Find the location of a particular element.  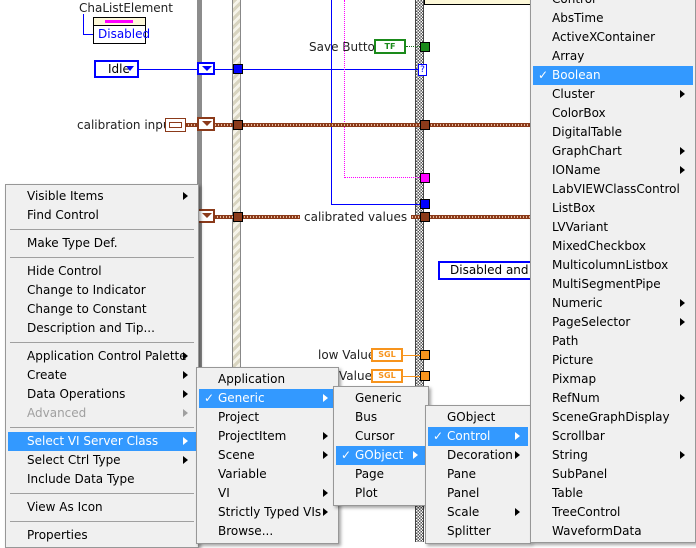

menu-item-gobject: GObject is located at coordinates (478, 417).